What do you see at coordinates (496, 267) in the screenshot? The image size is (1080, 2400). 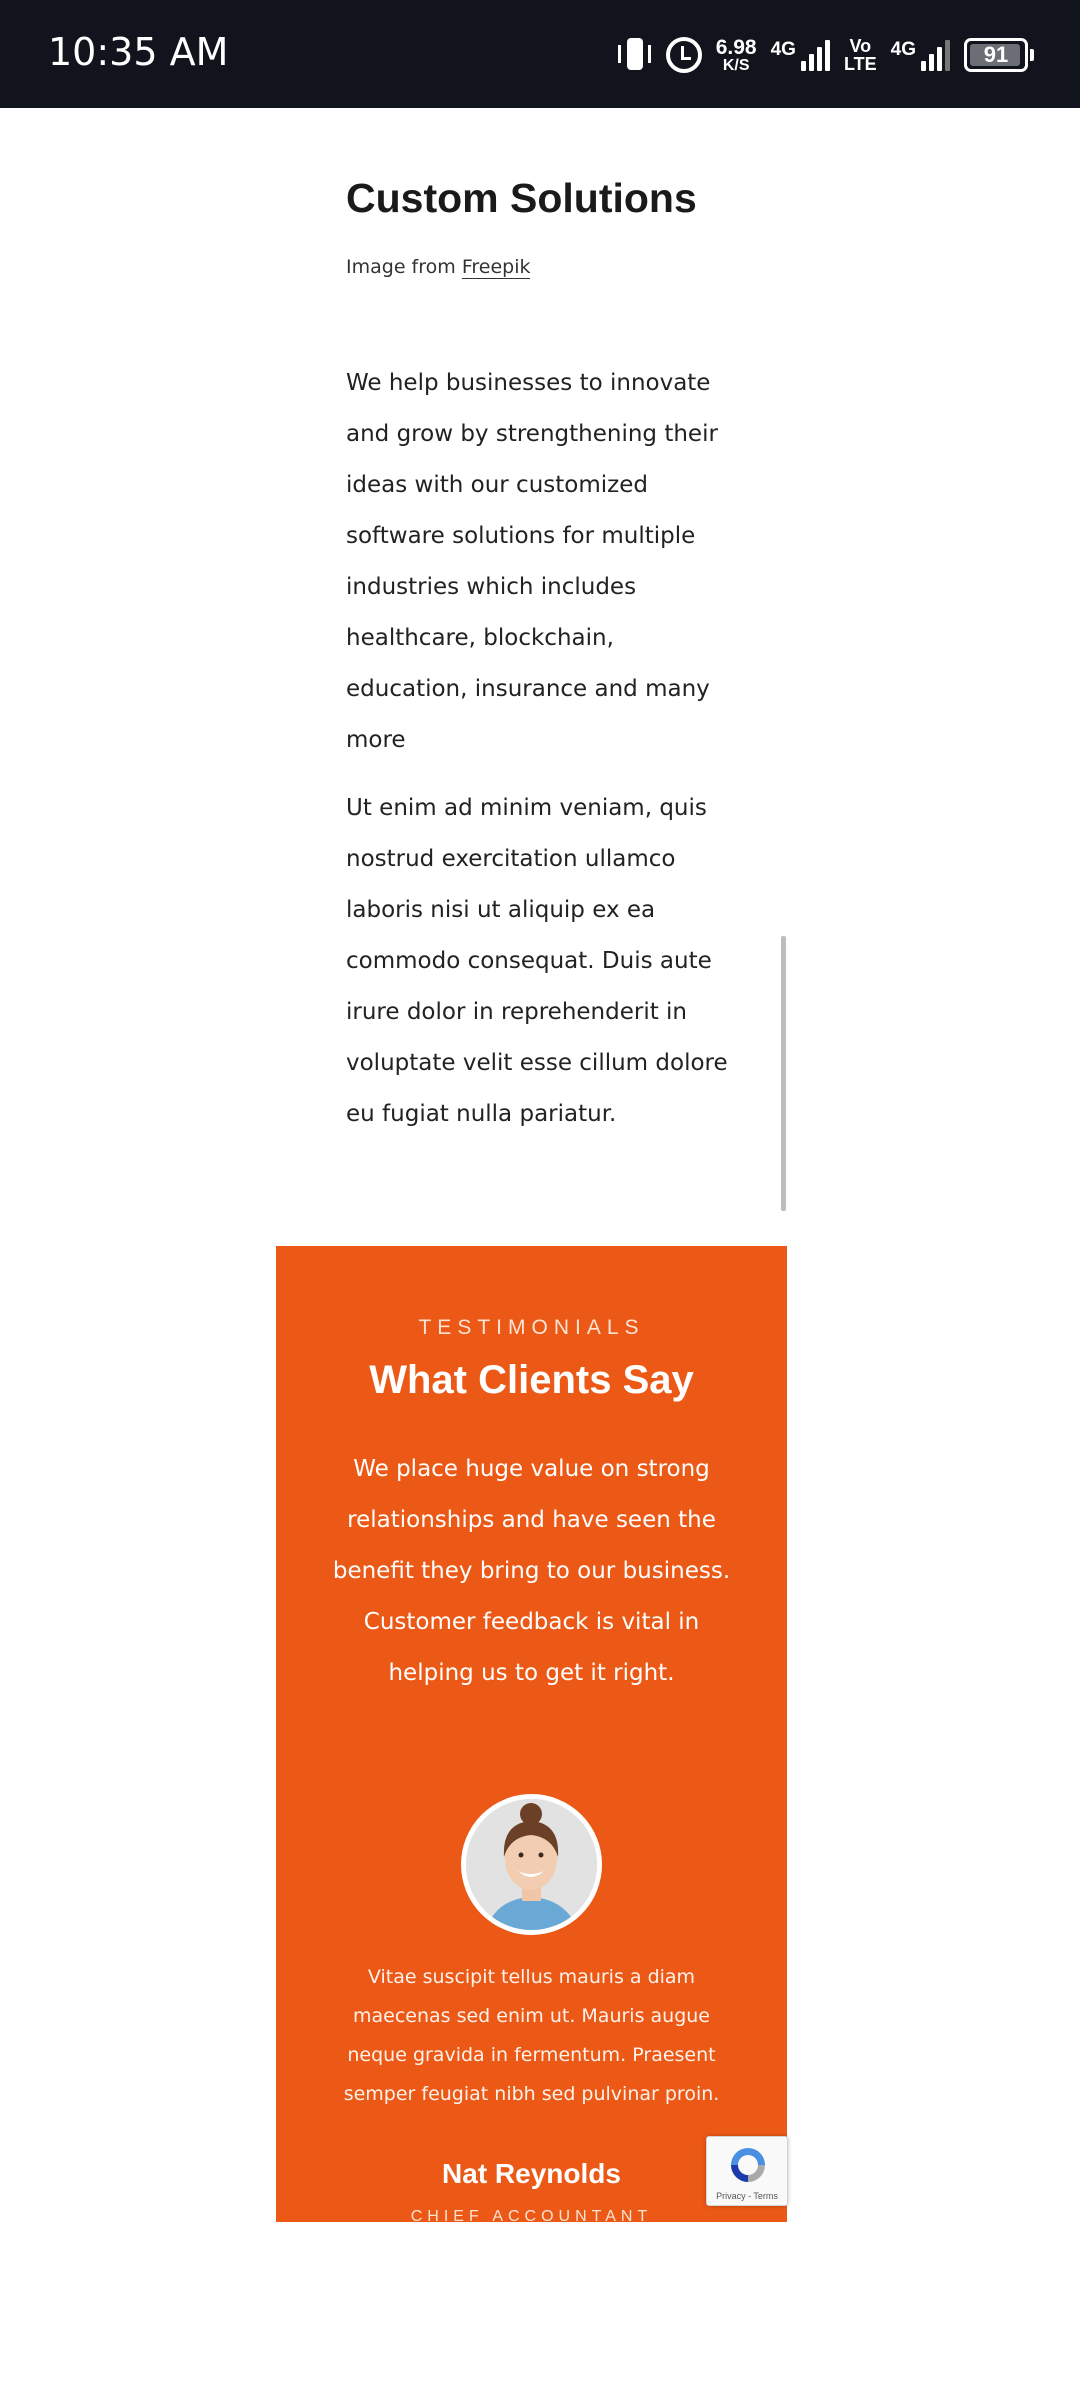 I see `freepik-link: Freepik` at bounding box center [496, 267].